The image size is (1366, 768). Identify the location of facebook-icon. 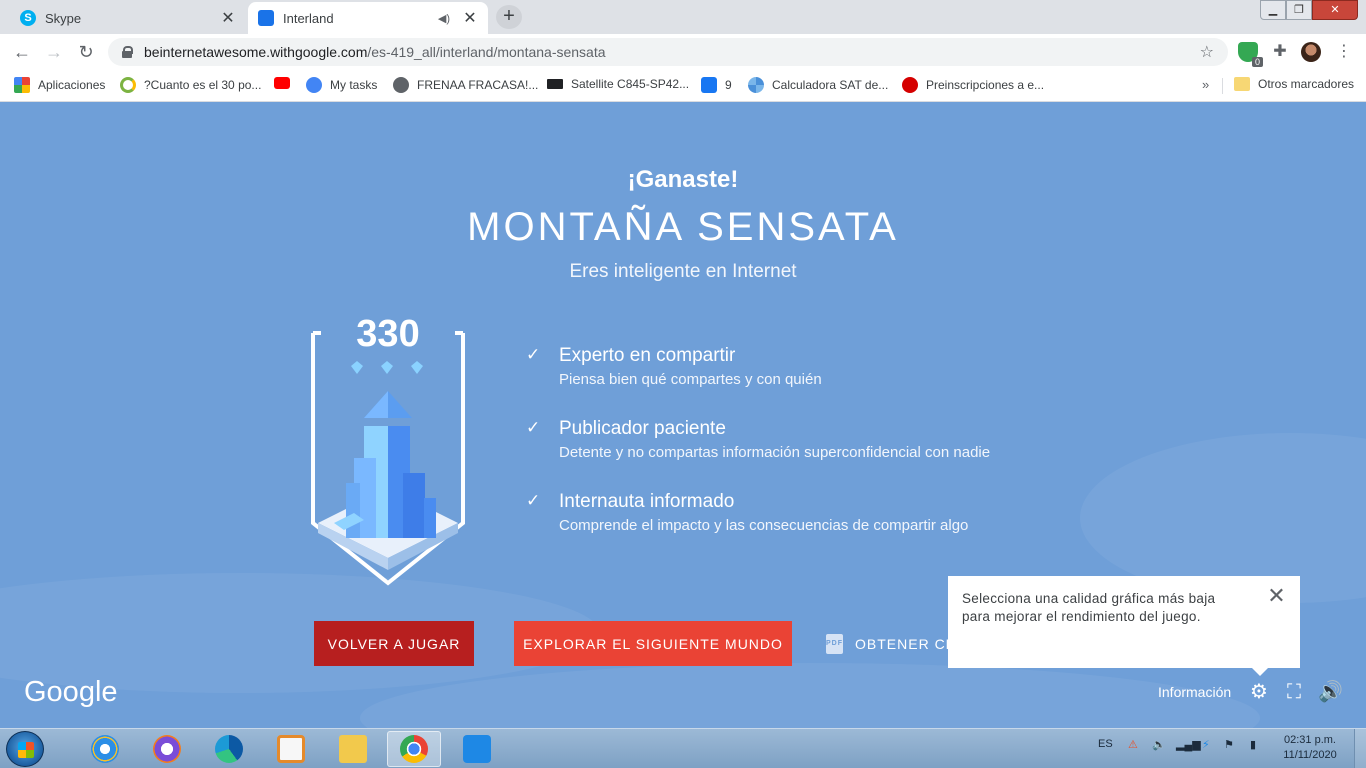
(709, 85).